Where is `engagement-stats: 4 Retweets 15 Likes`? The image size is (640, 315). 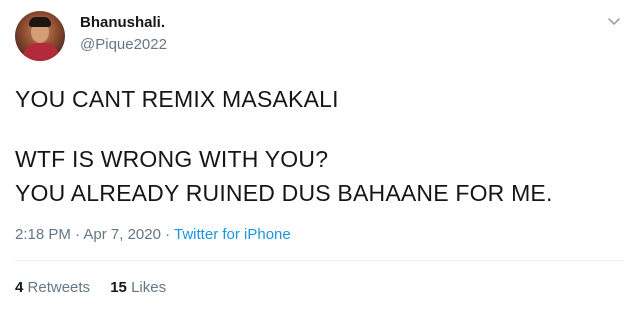
engagement-stats: 4 Retweets 15 Likes is located at coordinates (98, 287).